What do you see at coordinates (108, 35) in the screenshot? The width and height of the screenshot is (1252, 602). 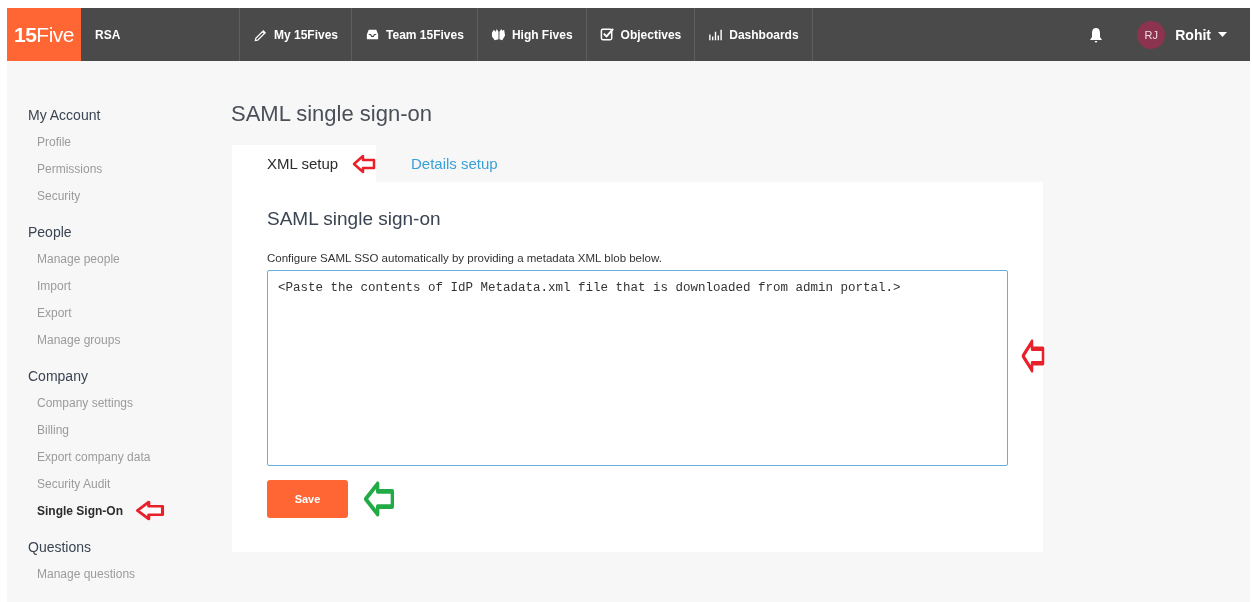 I see `org-name: RSA` at bounding box center [108, 35].